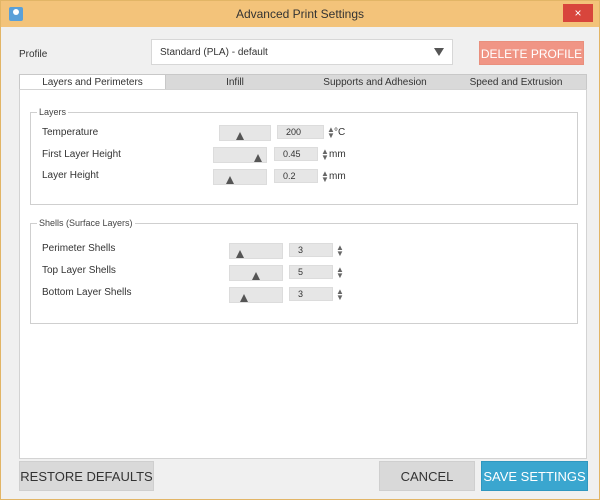  What do you see at coordinates (87, 292) in the screenshot?
I see `bottom-layer-shells-label: Bottom Layer Shells` at bounding box center [87, 292].